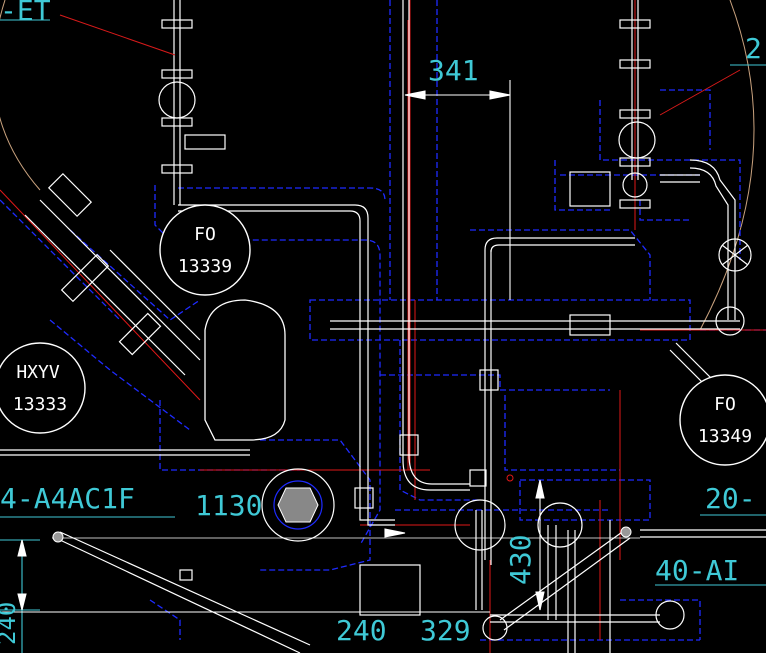  Describe the element at coordinates (697, 570) in the screenshot. I see `line-number-right-40: 40-AI` at that location.